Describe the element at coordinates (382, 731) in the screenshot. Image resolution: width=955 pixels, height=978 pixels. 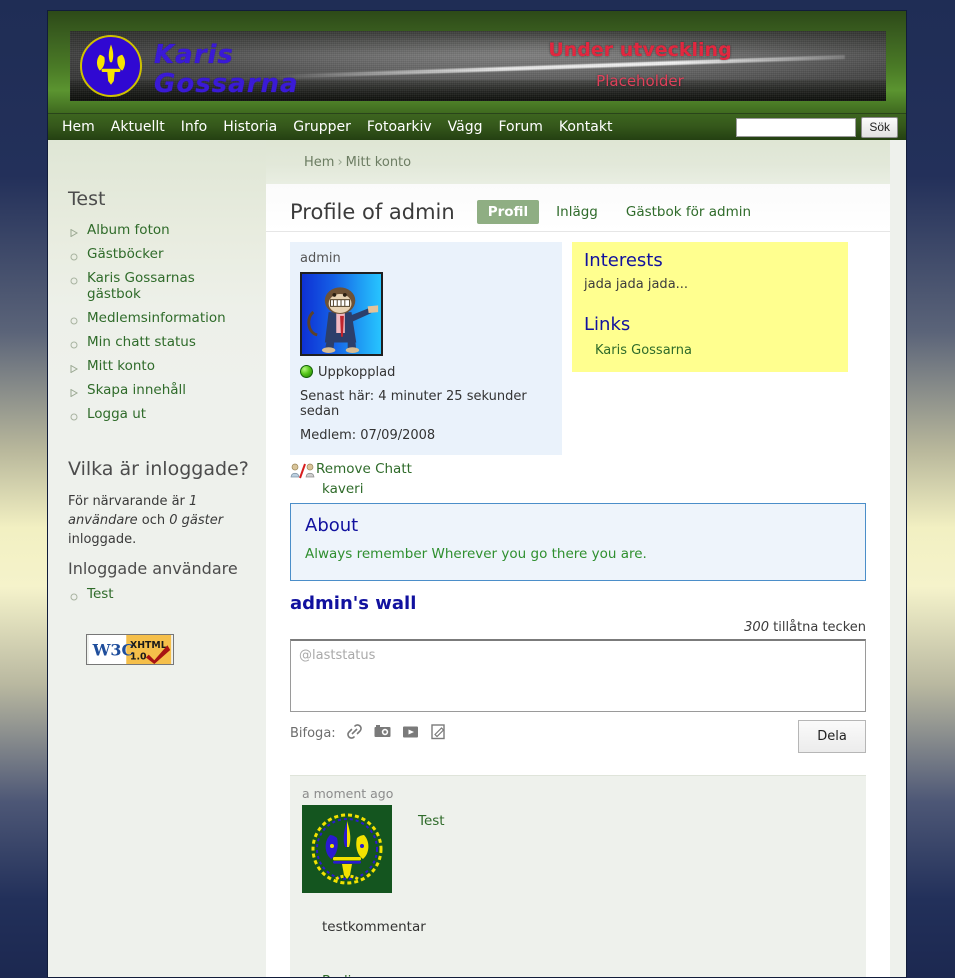
I see `camera-icon` at that location.